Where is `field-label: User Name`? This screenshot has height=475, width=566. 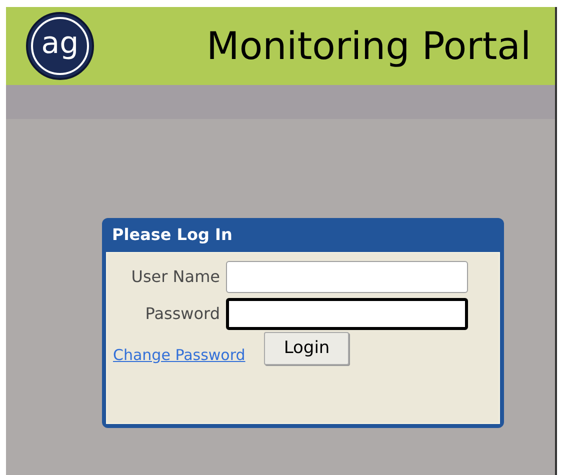
field-label: User Name is located at coordinates (175, 277).